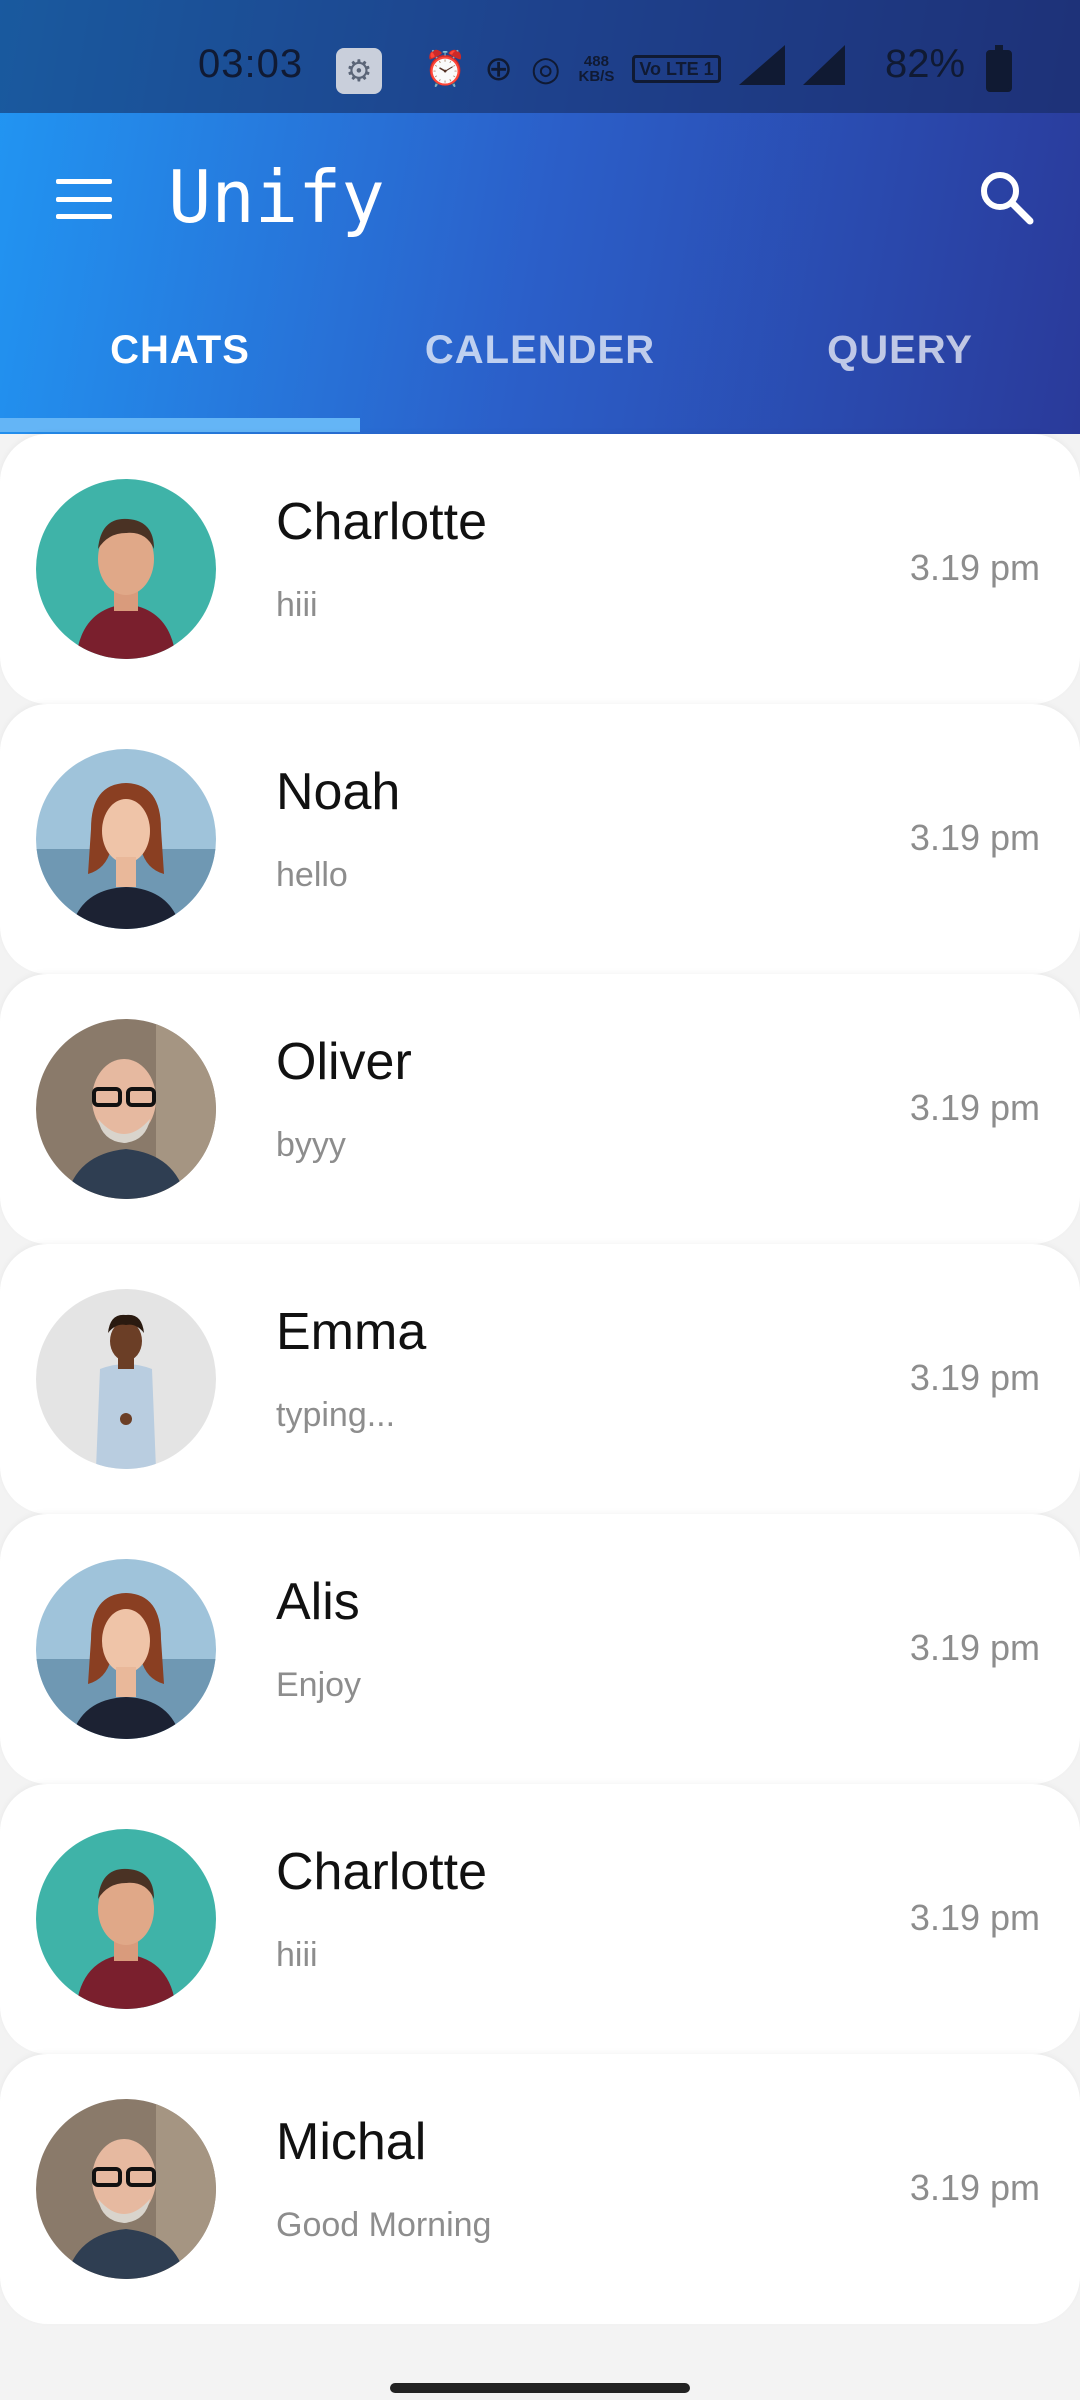  What do you see at coordinates (925, 64) in the screenshot?
I see `battery-percent: 82%` at bounding box center [925, 64].